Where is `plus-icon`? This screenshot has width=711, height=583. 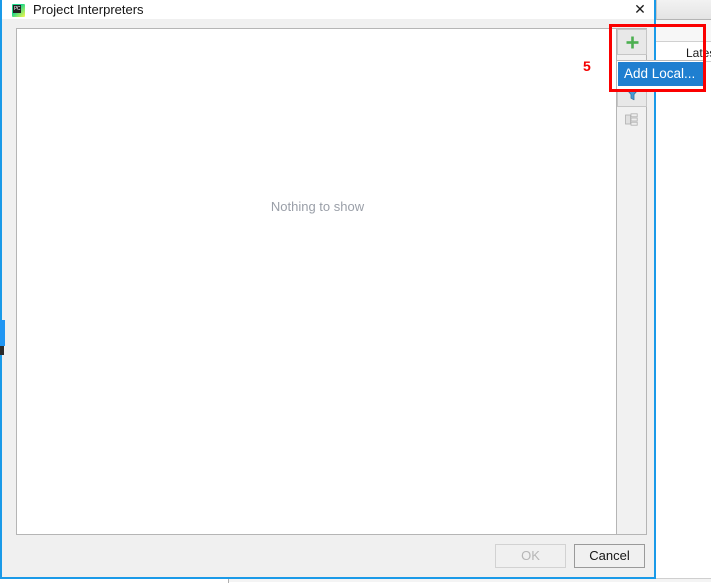
plus-icon is located at coordinates (632, 42).